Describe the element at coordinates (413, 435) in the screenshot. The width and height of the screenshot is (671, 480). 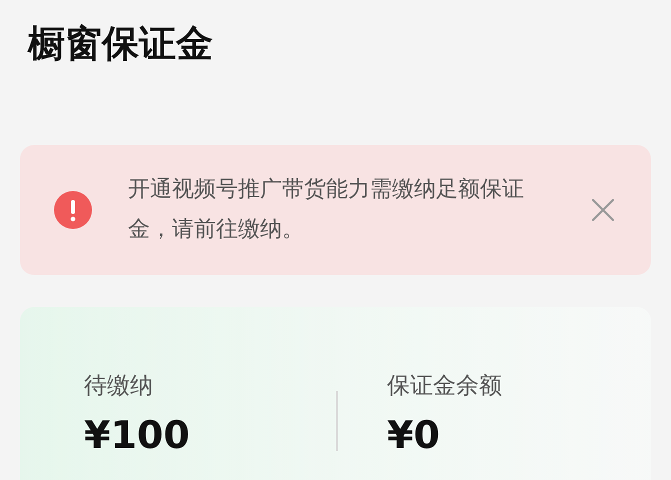
I see `stat-value: ¥0` at that location.